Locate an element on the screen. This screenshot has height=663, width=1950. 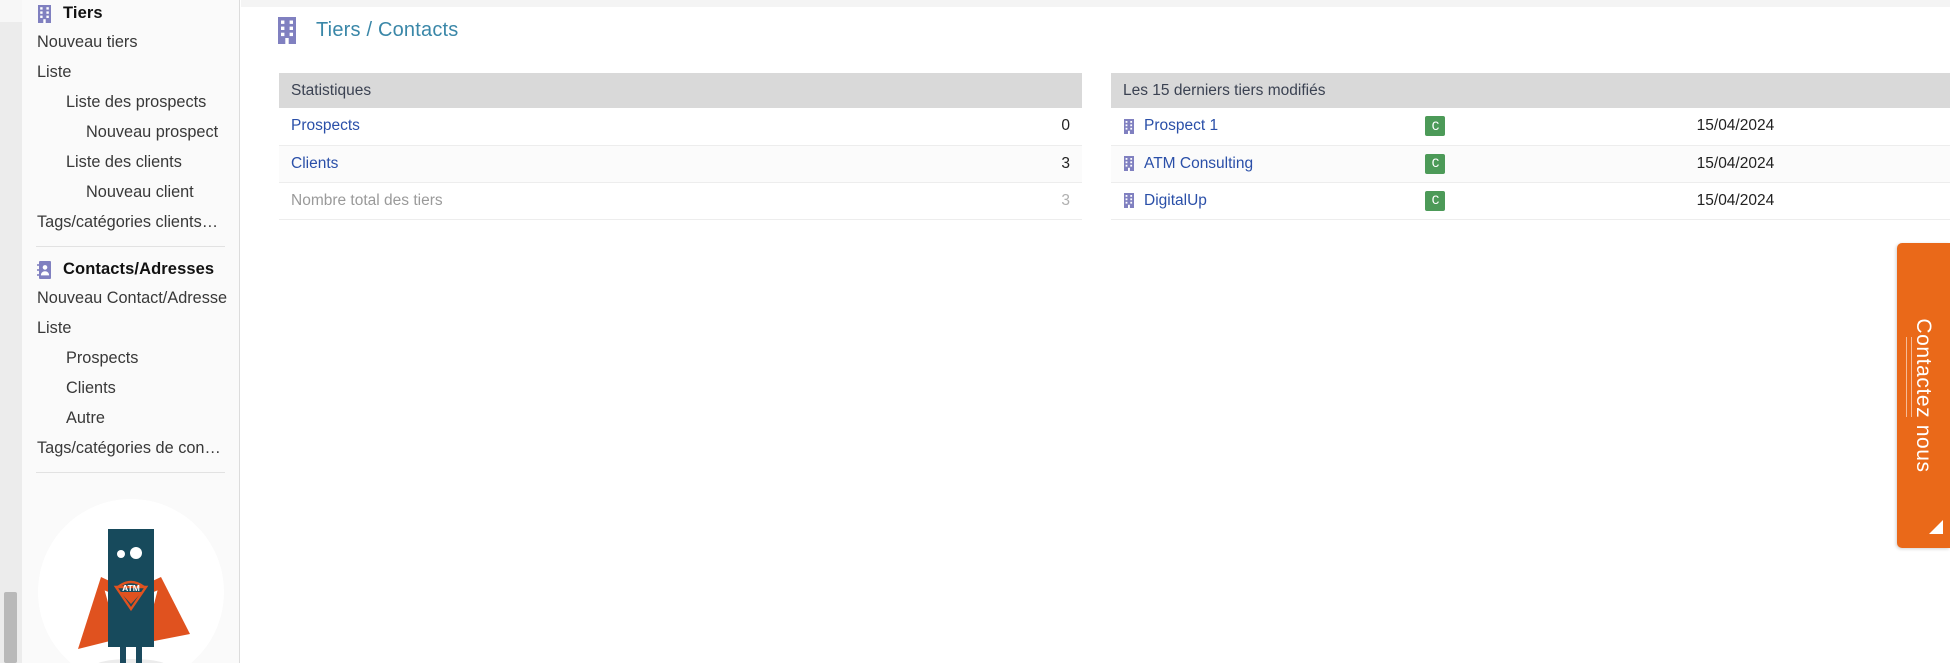
stat-value-clients: 3 is located at coordinates (993, 164).